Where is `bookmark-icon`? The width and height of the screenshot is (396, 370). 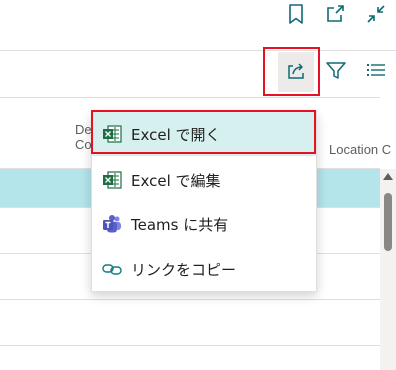
bookmark-icon is located at coordinates (296, 14).